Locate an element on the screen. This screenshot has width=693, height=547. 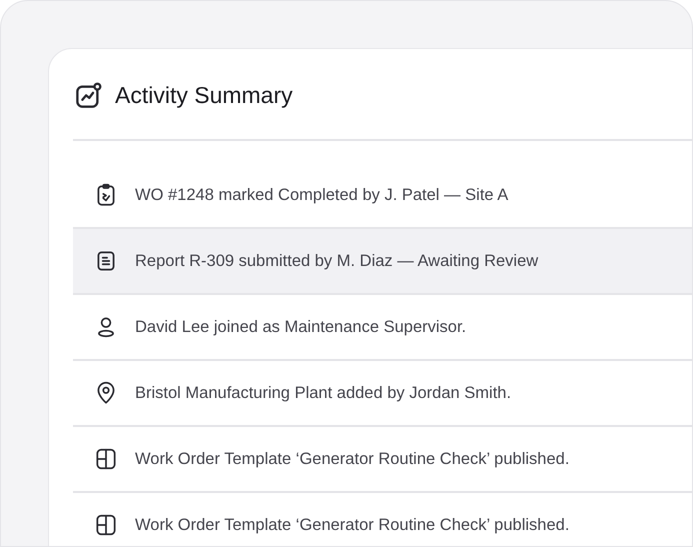
activity-text: Report R-309 submitted by M. Diaz — Awaiting Review is located at coordinates (336, 261).